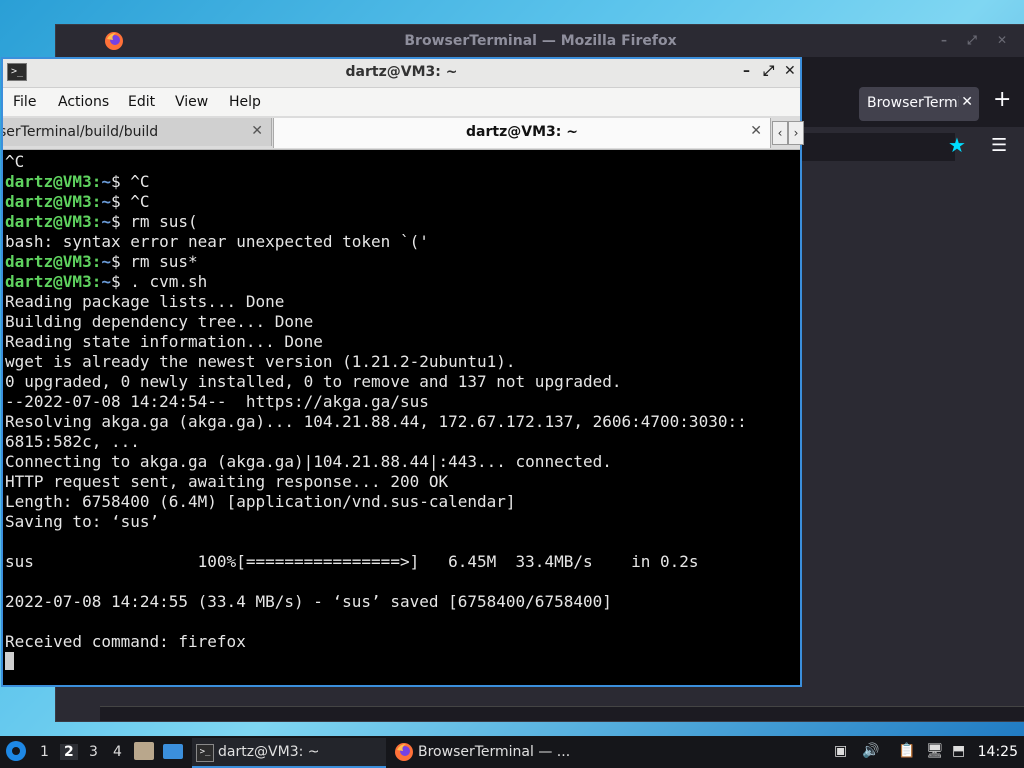 The height and width of the screenshot is (768, 1024). Describe the element at coordinates (191, 102) in the screenshot. I see `menu-view: View` at that location.